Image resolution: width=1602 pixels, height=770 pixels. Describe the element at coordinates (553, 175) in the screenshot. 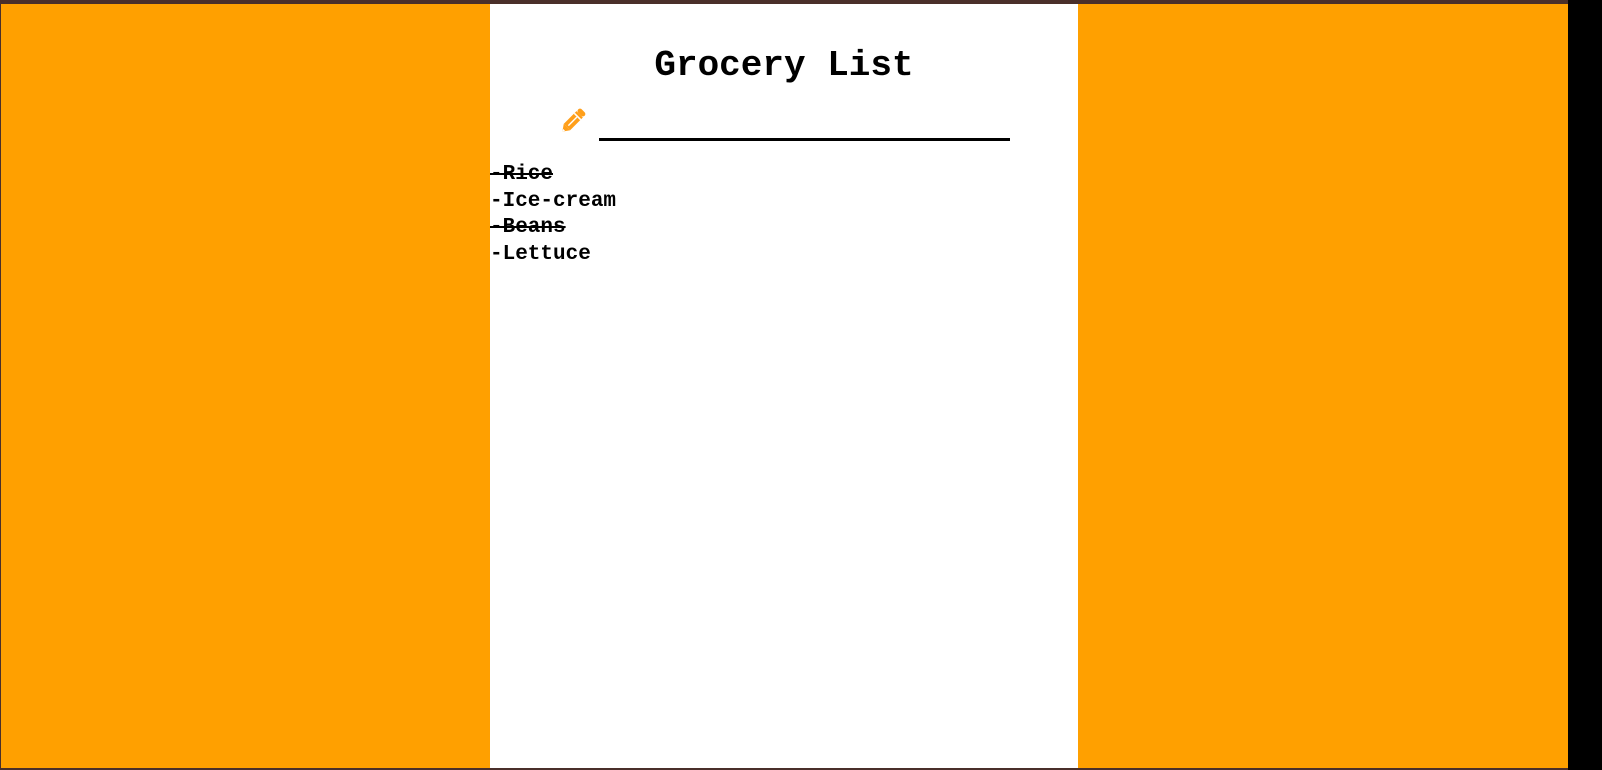

I see `list-item-rice: -Rice` at that location.